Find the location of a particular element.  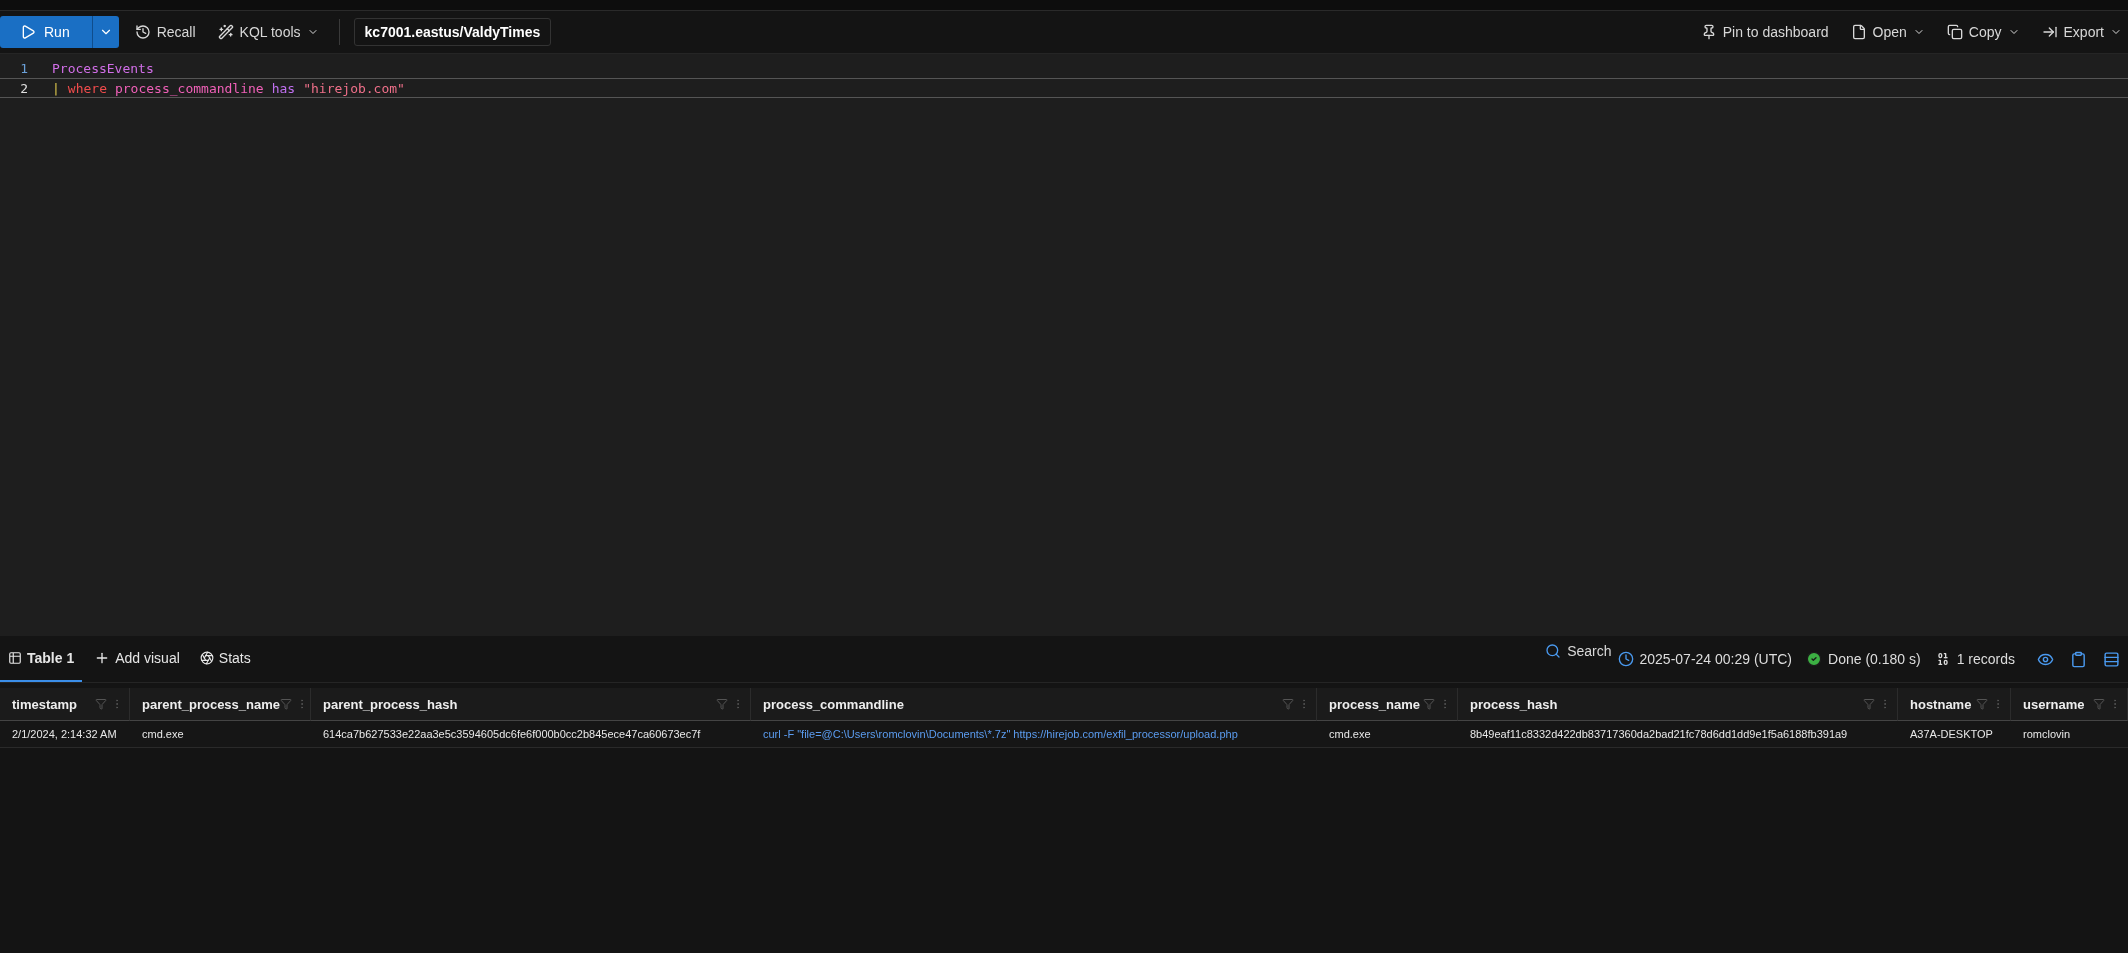

column-header: process_name is located at coordinates (1387, 704).